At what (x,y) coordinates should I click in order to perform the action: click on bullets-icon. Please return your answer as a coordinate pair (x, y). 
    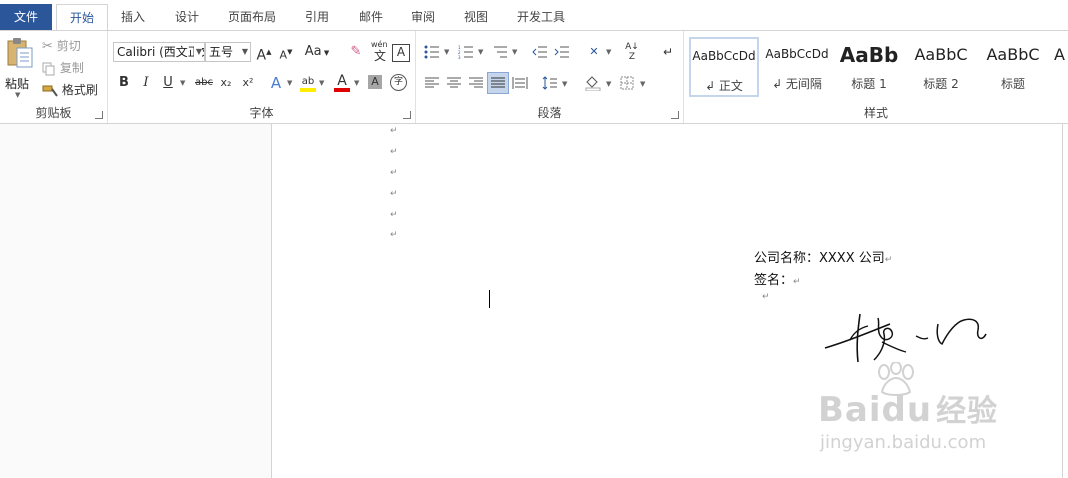
    Looking at the image, I should click on (432, 52).